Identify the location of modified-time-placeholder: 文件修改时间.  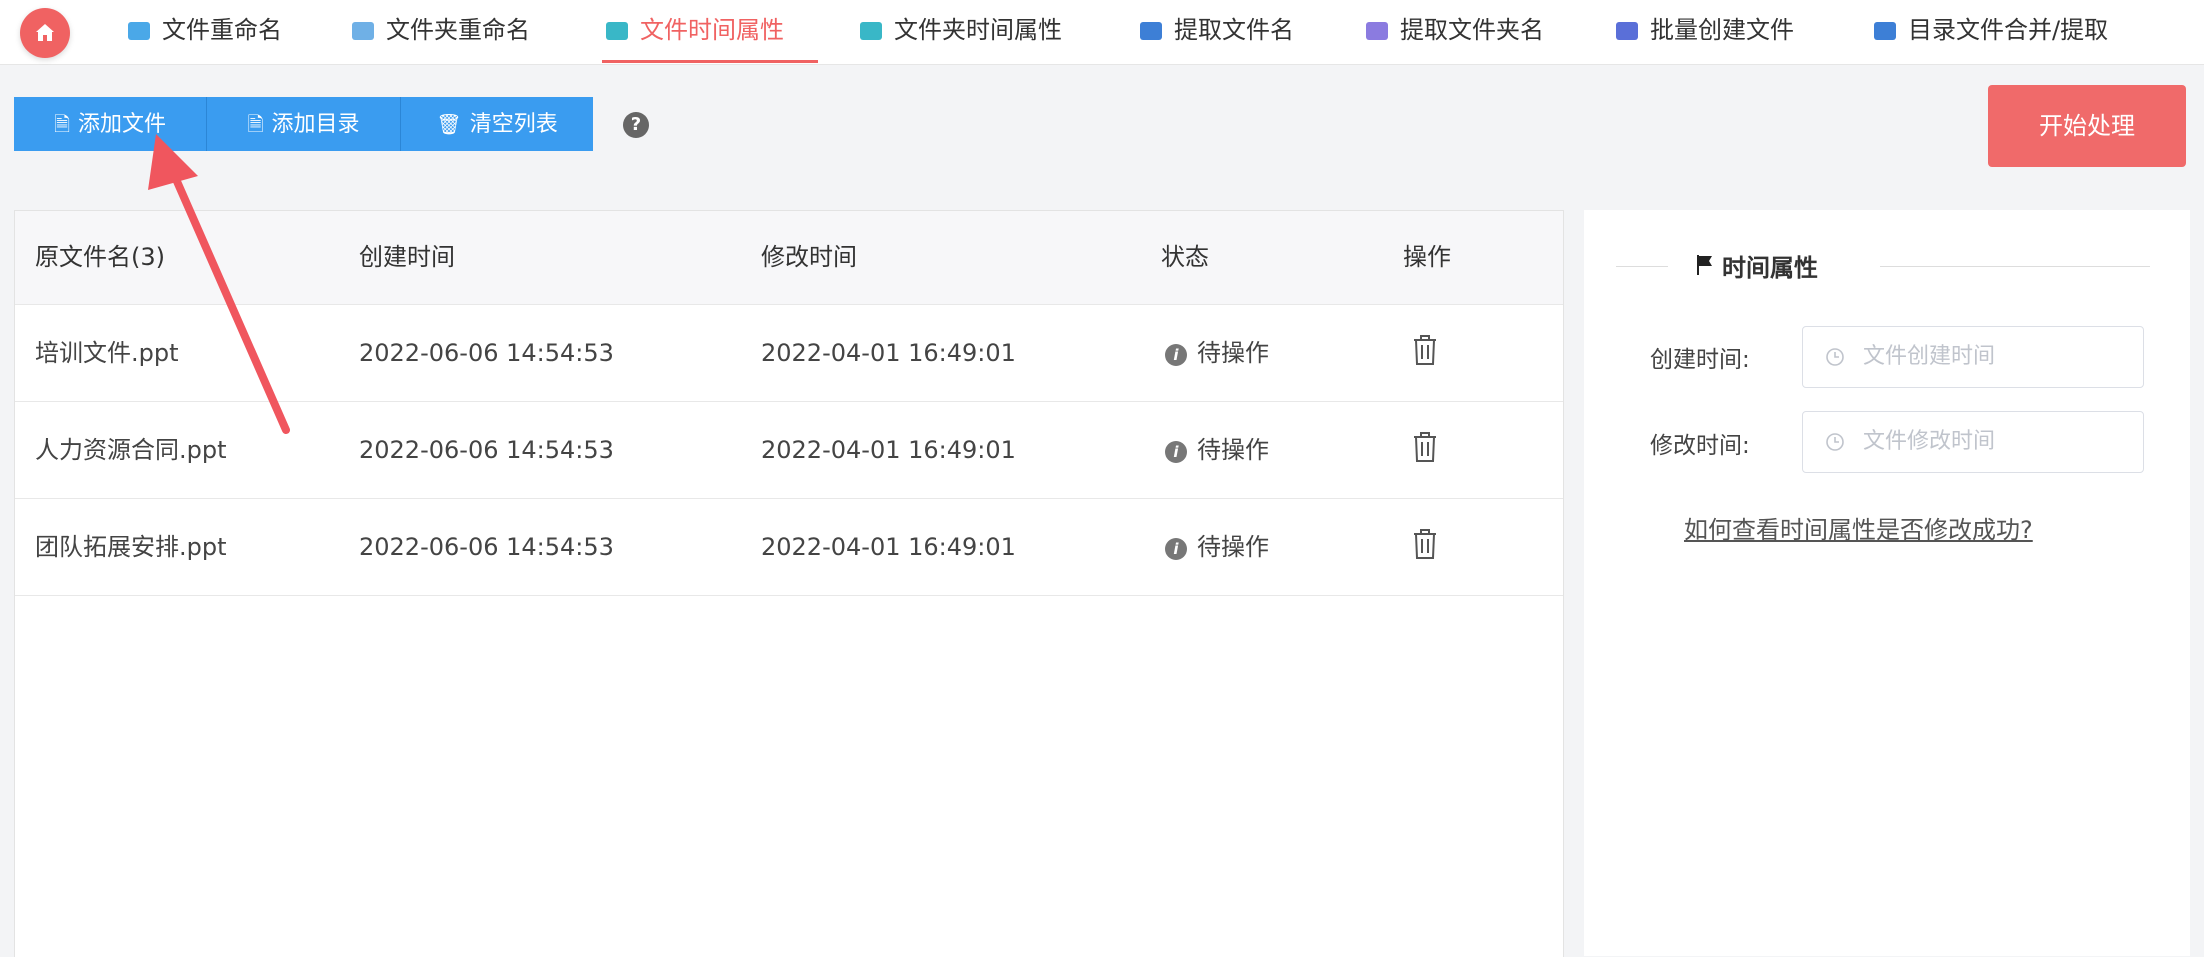
(1929, 441).